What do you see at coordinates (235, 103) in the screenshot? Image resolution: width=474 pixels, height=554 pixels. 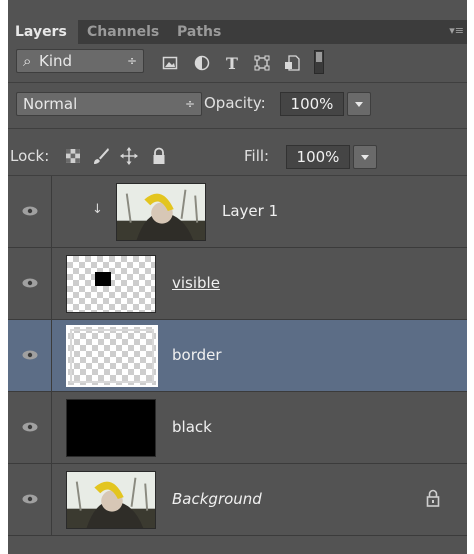 I see `opacity-label: Opacity:` at bounding box center [235, 103].